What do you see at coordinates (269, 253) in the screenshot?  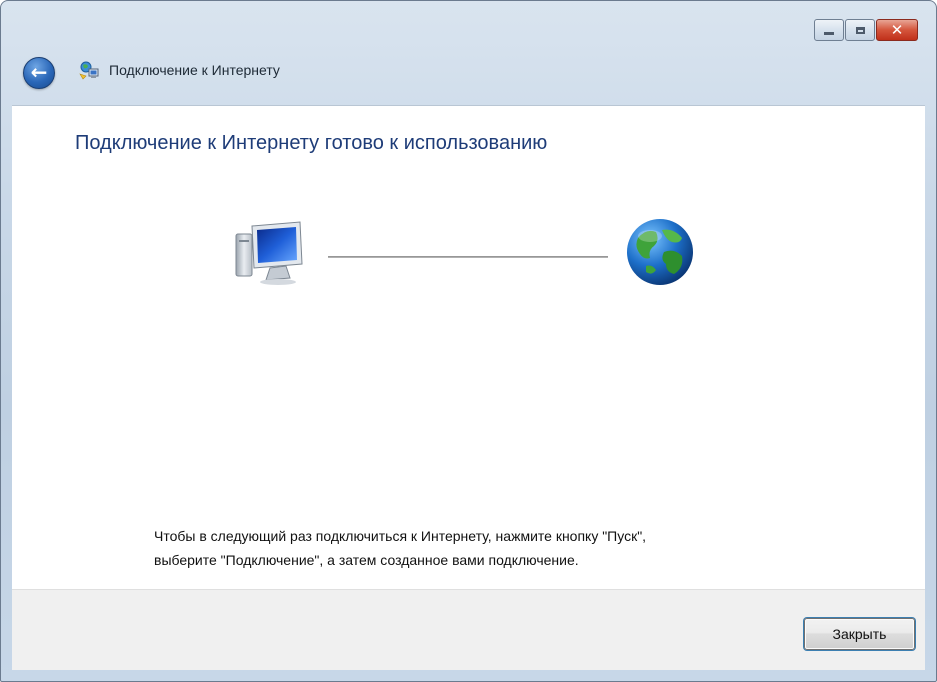 I see `computer-icon` at bounding box center [269, 253].